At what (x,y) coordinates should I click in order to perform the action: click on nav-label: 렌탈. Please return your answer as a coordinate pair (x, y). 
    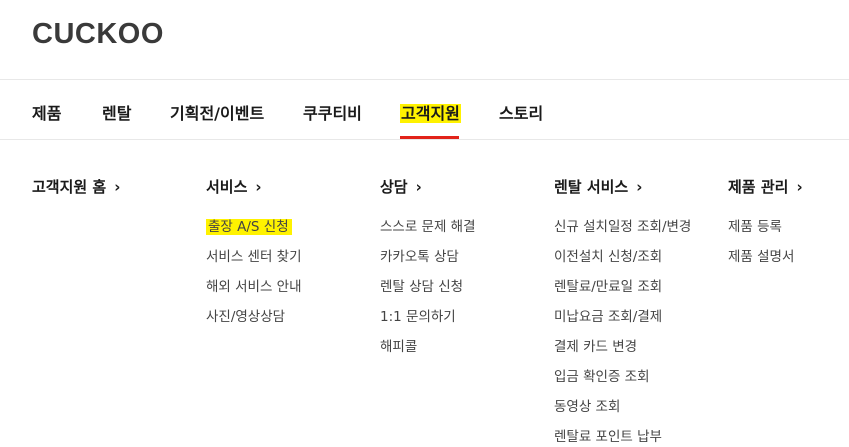
    Looking at the image, I should click on (117, 113).